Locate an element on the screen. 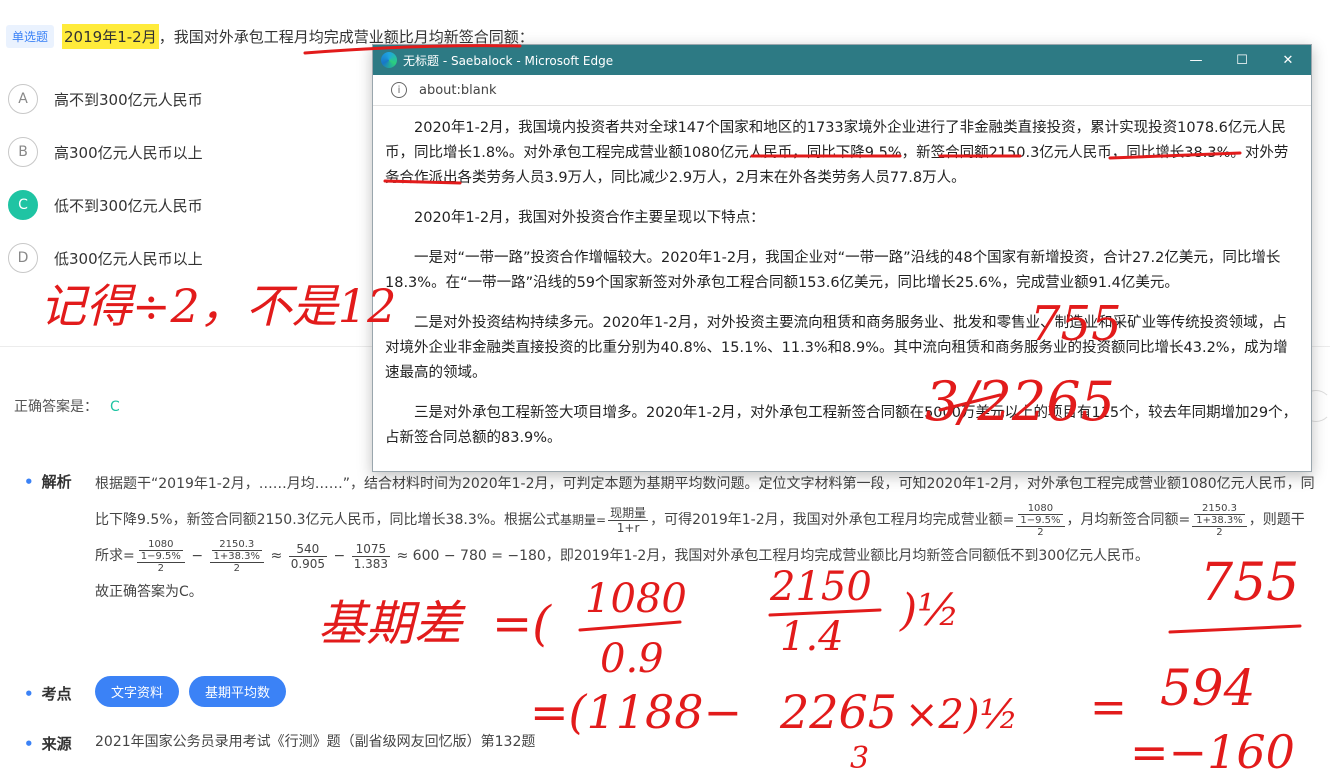 This screenshot has height=772, width=1330. ink-math: 2150 is located at coordinates (820, 587).